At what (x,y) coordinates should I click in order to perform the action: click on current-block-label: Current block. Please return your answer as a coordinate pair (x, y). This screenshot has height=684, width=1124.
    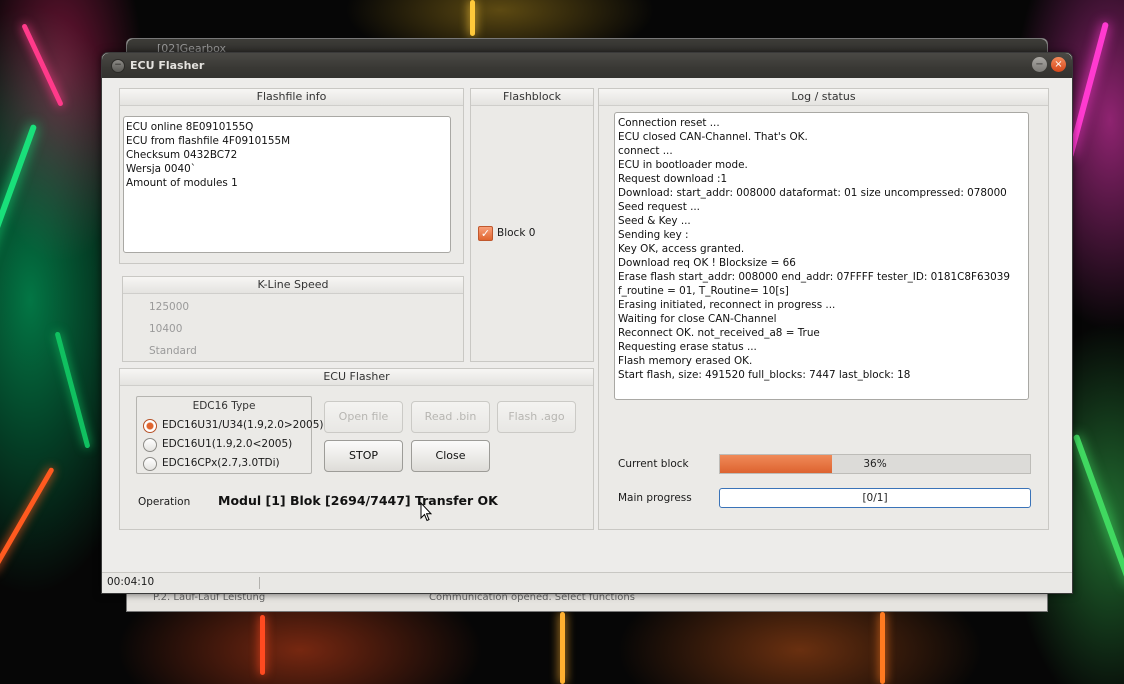
    Looking at the image, I should click on (653, 464).